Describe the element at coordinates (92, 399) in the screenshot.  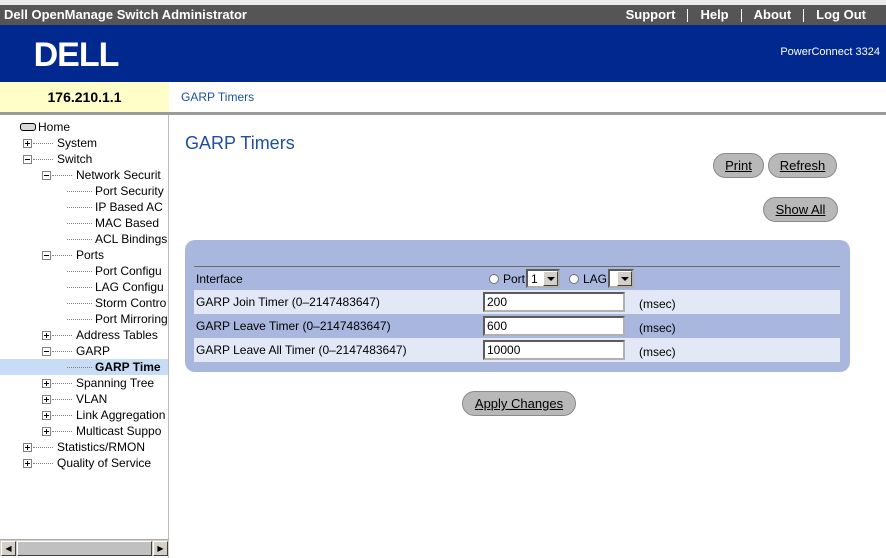
I see `tree-label: VLAN` at that location.